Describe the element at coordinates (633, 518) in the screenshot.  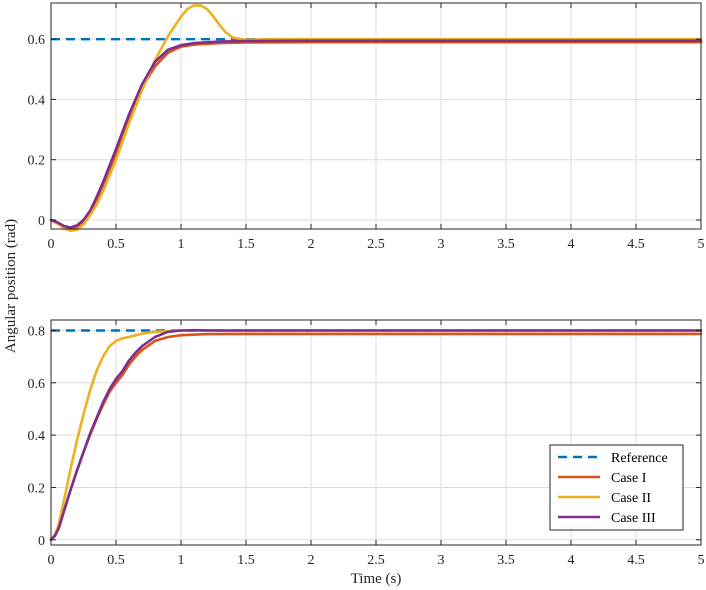
I see `legend-label-case-iii: Case III` at that location.